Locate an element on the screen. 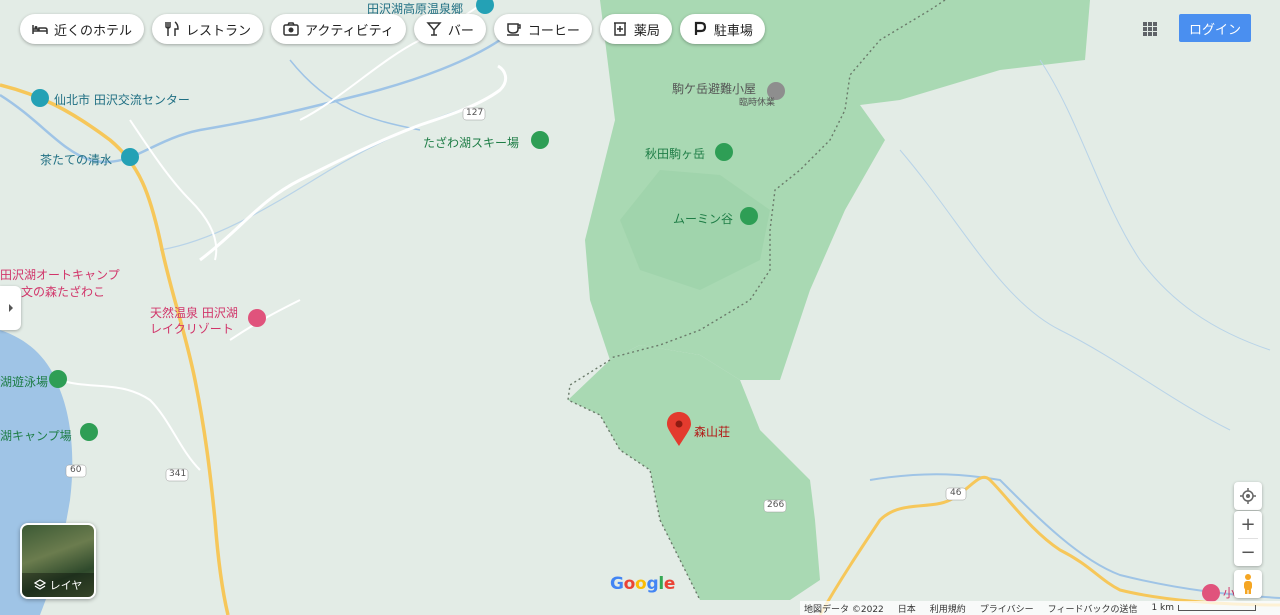  onsen-hotel-marker is located at coordinates (257, 318).